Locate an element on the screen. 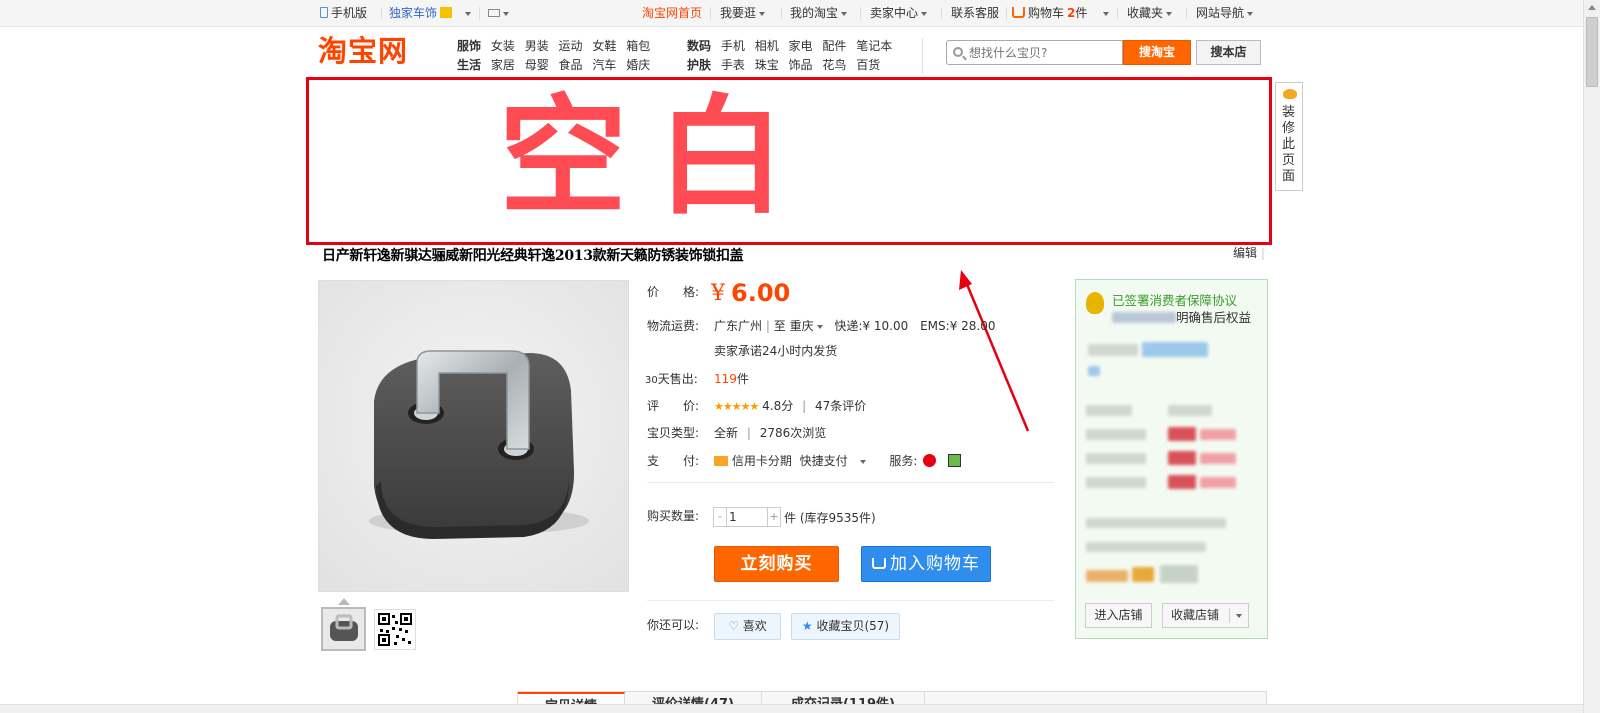 This screenshot has height=713, width=1600. quantity-stepper: - + is located at coordinates (747, 517).